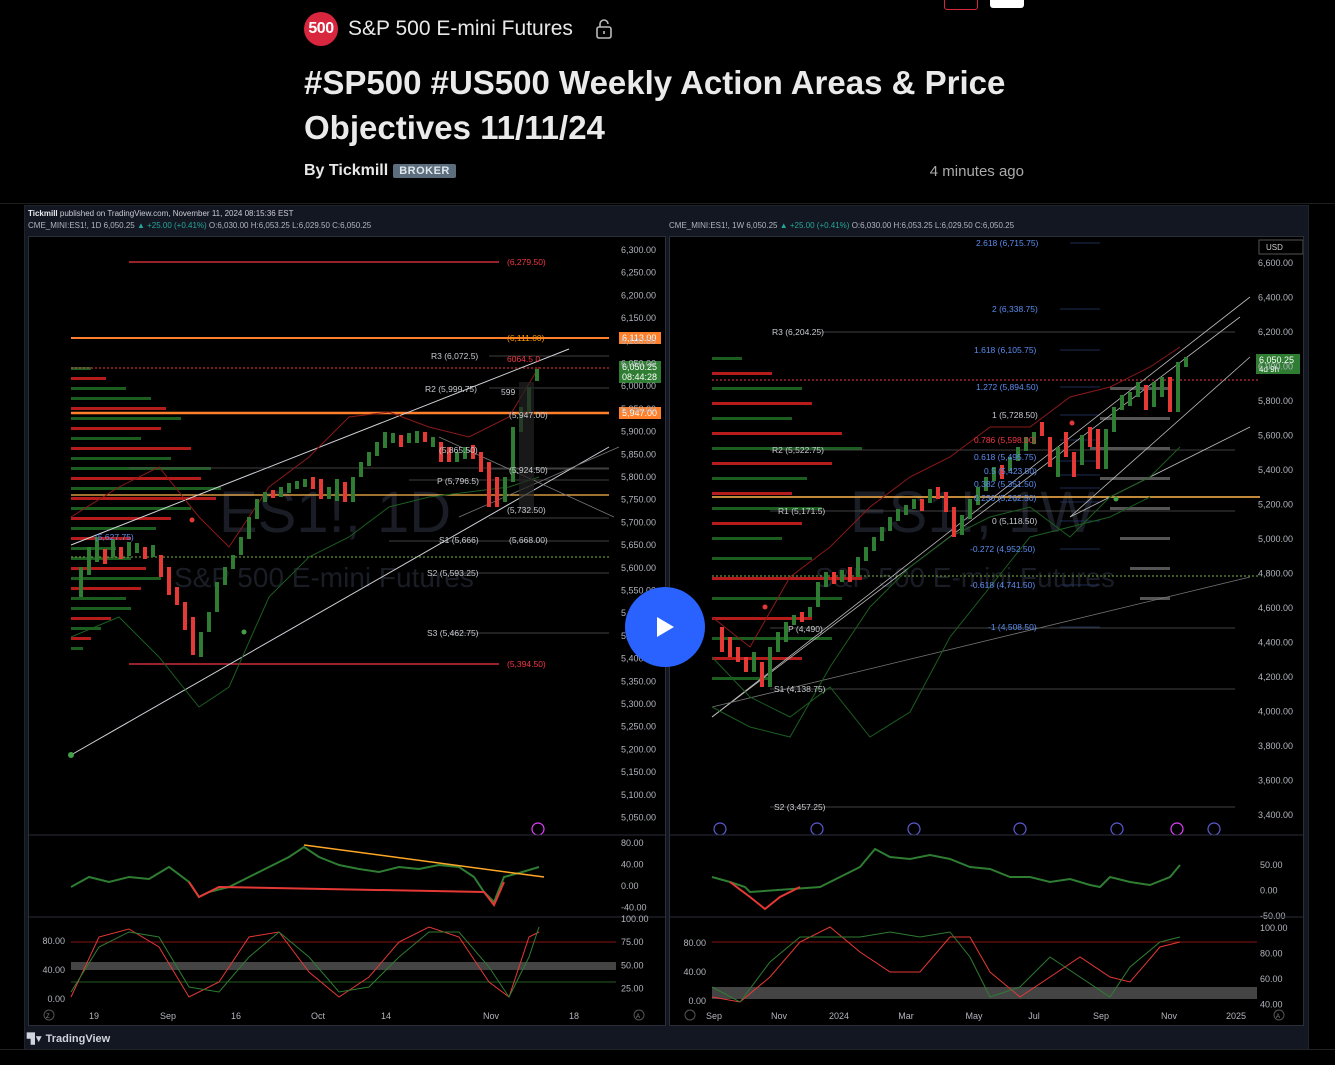 This screenshot has width=1335, height=1065. What do you see at coordinates (458, 450) in the screenshot?
I see `svg-text: (5,865.50)` at bounding box center [458, 450].